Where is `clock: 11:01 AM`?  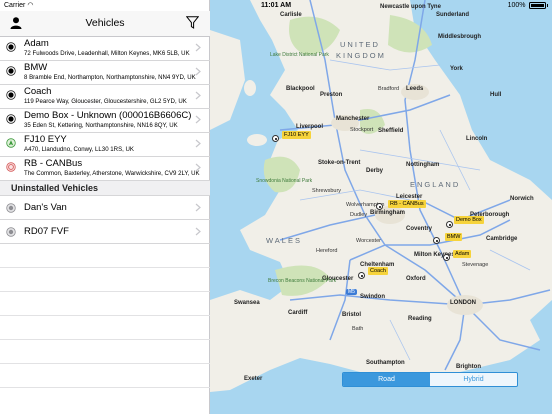 clock: 11:01 AM is located at coordinates (276, 5).